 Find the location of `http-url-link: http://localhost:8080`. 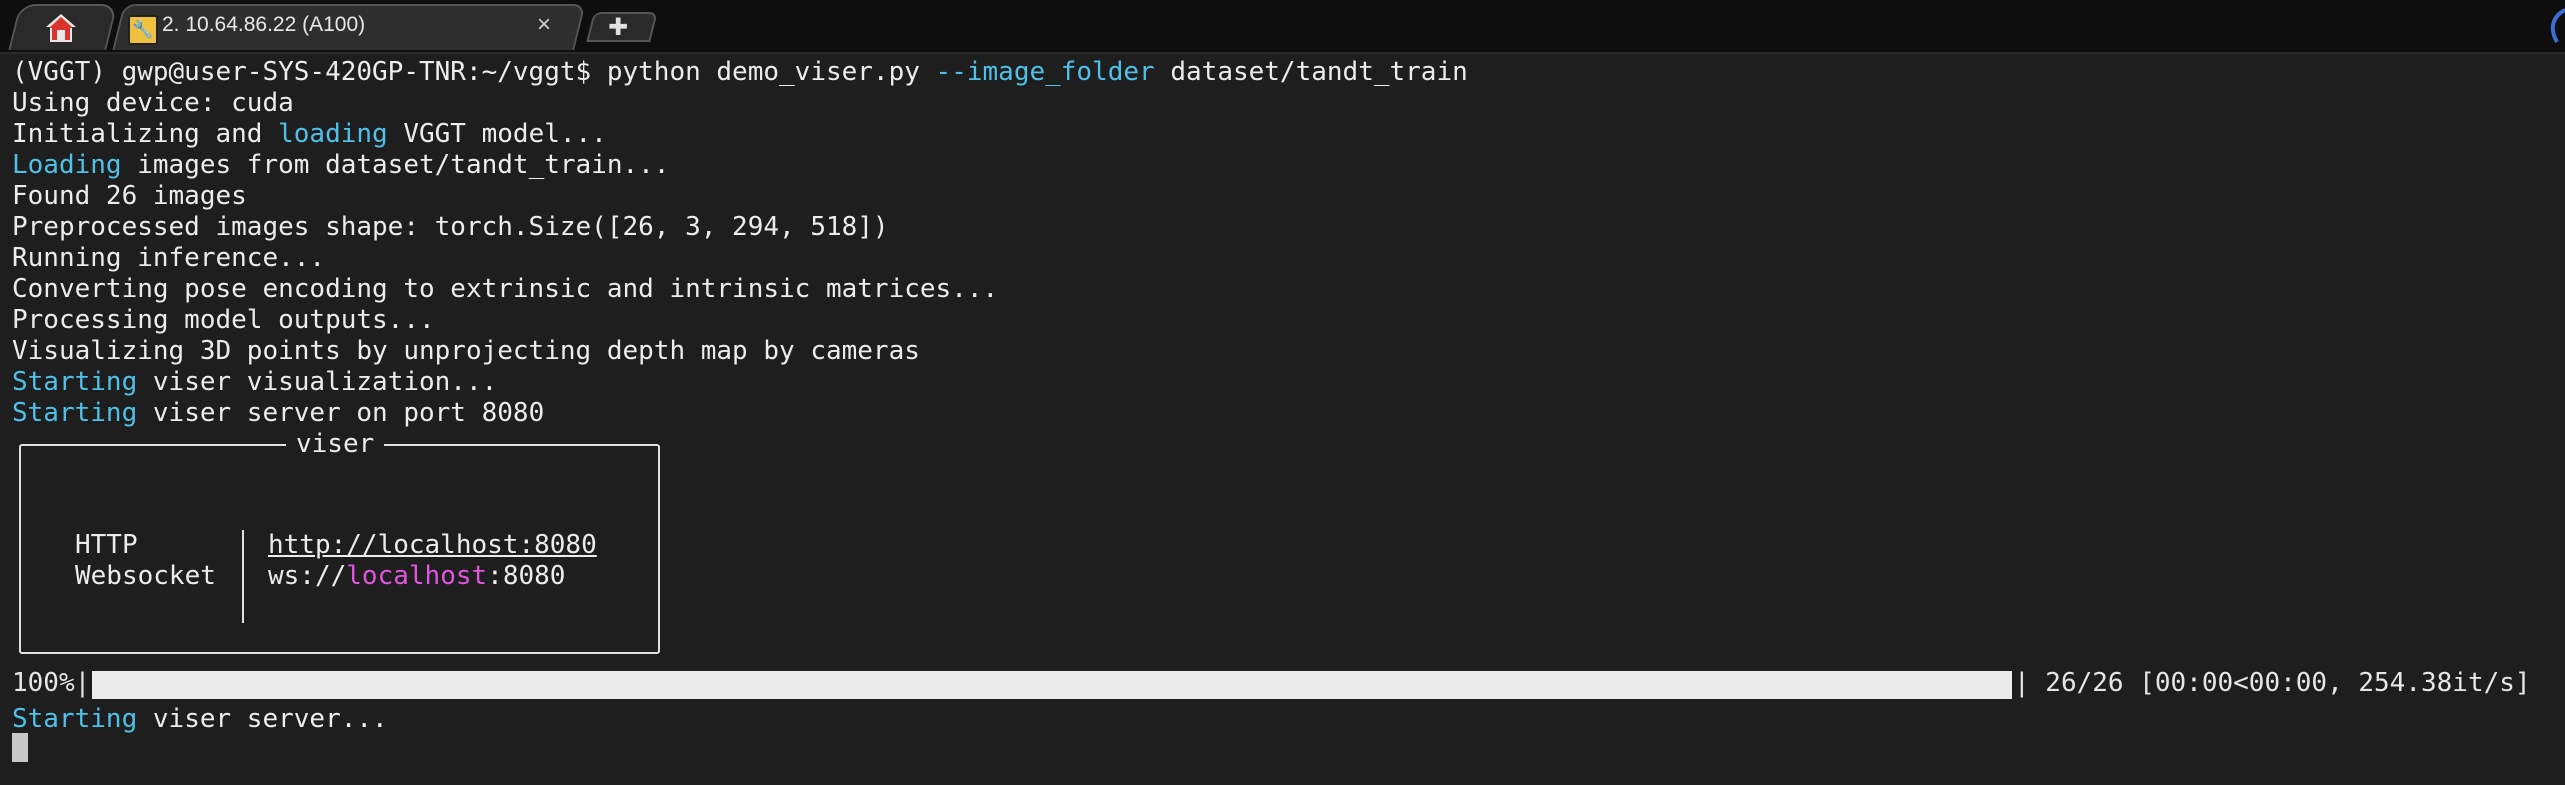

http-url-link: http://localhost:8080 is located at coordinates (432, 545).